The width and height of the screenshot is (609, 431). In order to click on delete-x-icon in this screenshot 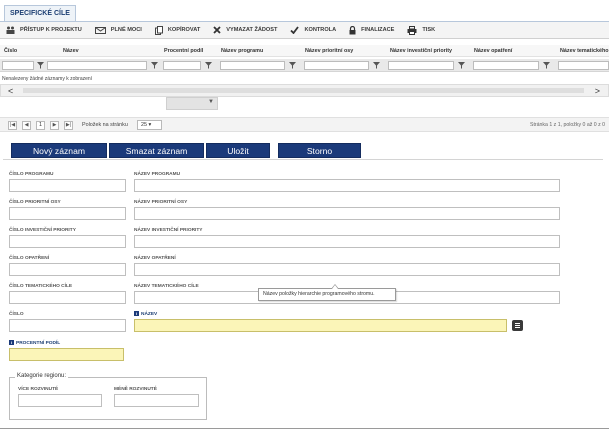, I will do `click(217, 30)`.